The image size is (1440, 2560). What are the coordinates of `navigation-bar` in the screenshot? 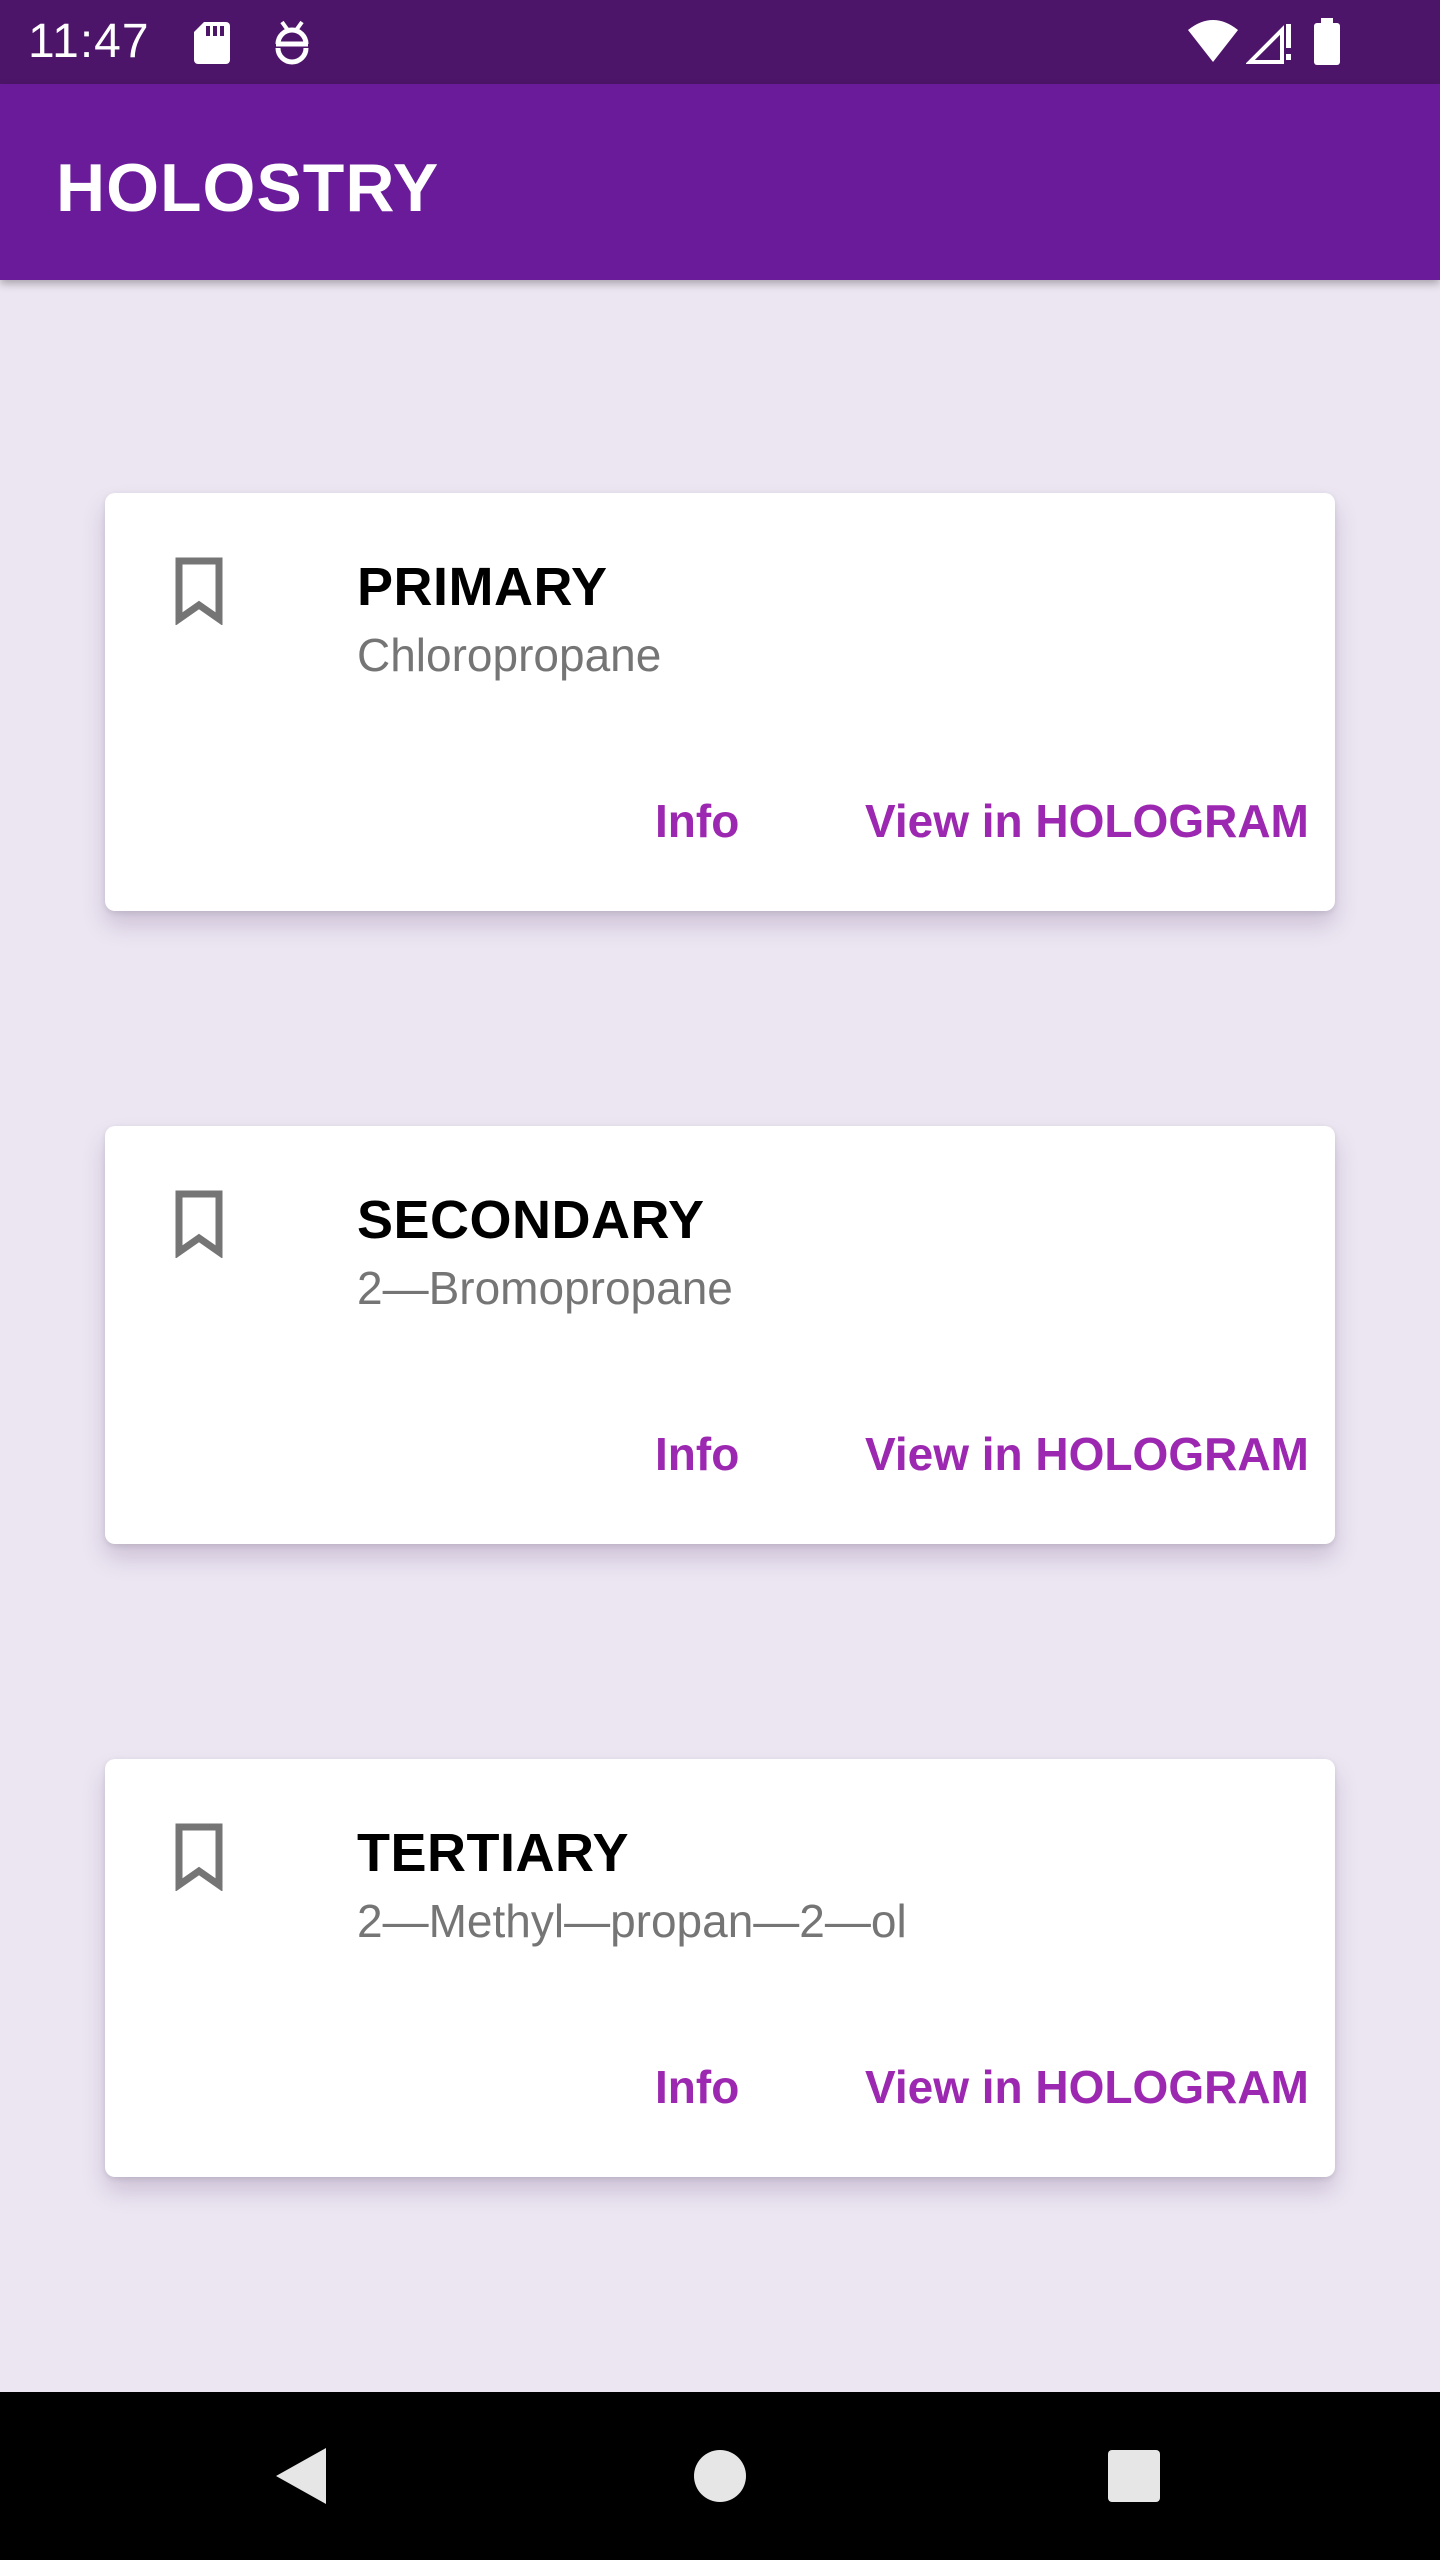 It's located at (720, 2476).